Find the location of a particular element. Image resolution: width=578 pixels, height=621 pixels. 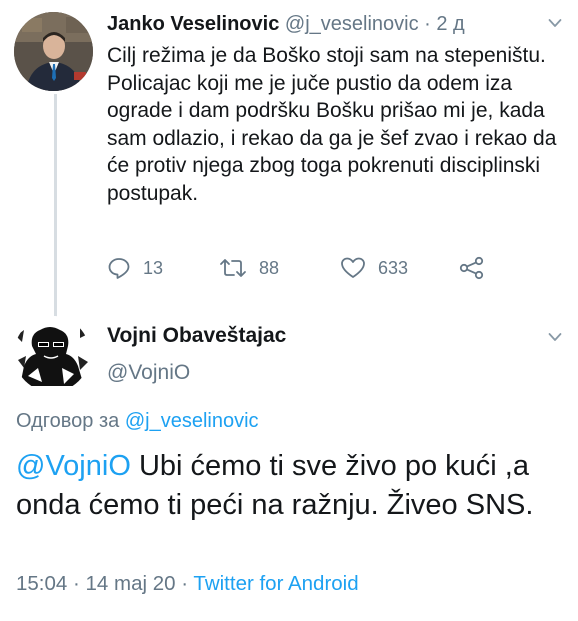

like-action: 633 is located at coordinates (374, 268).